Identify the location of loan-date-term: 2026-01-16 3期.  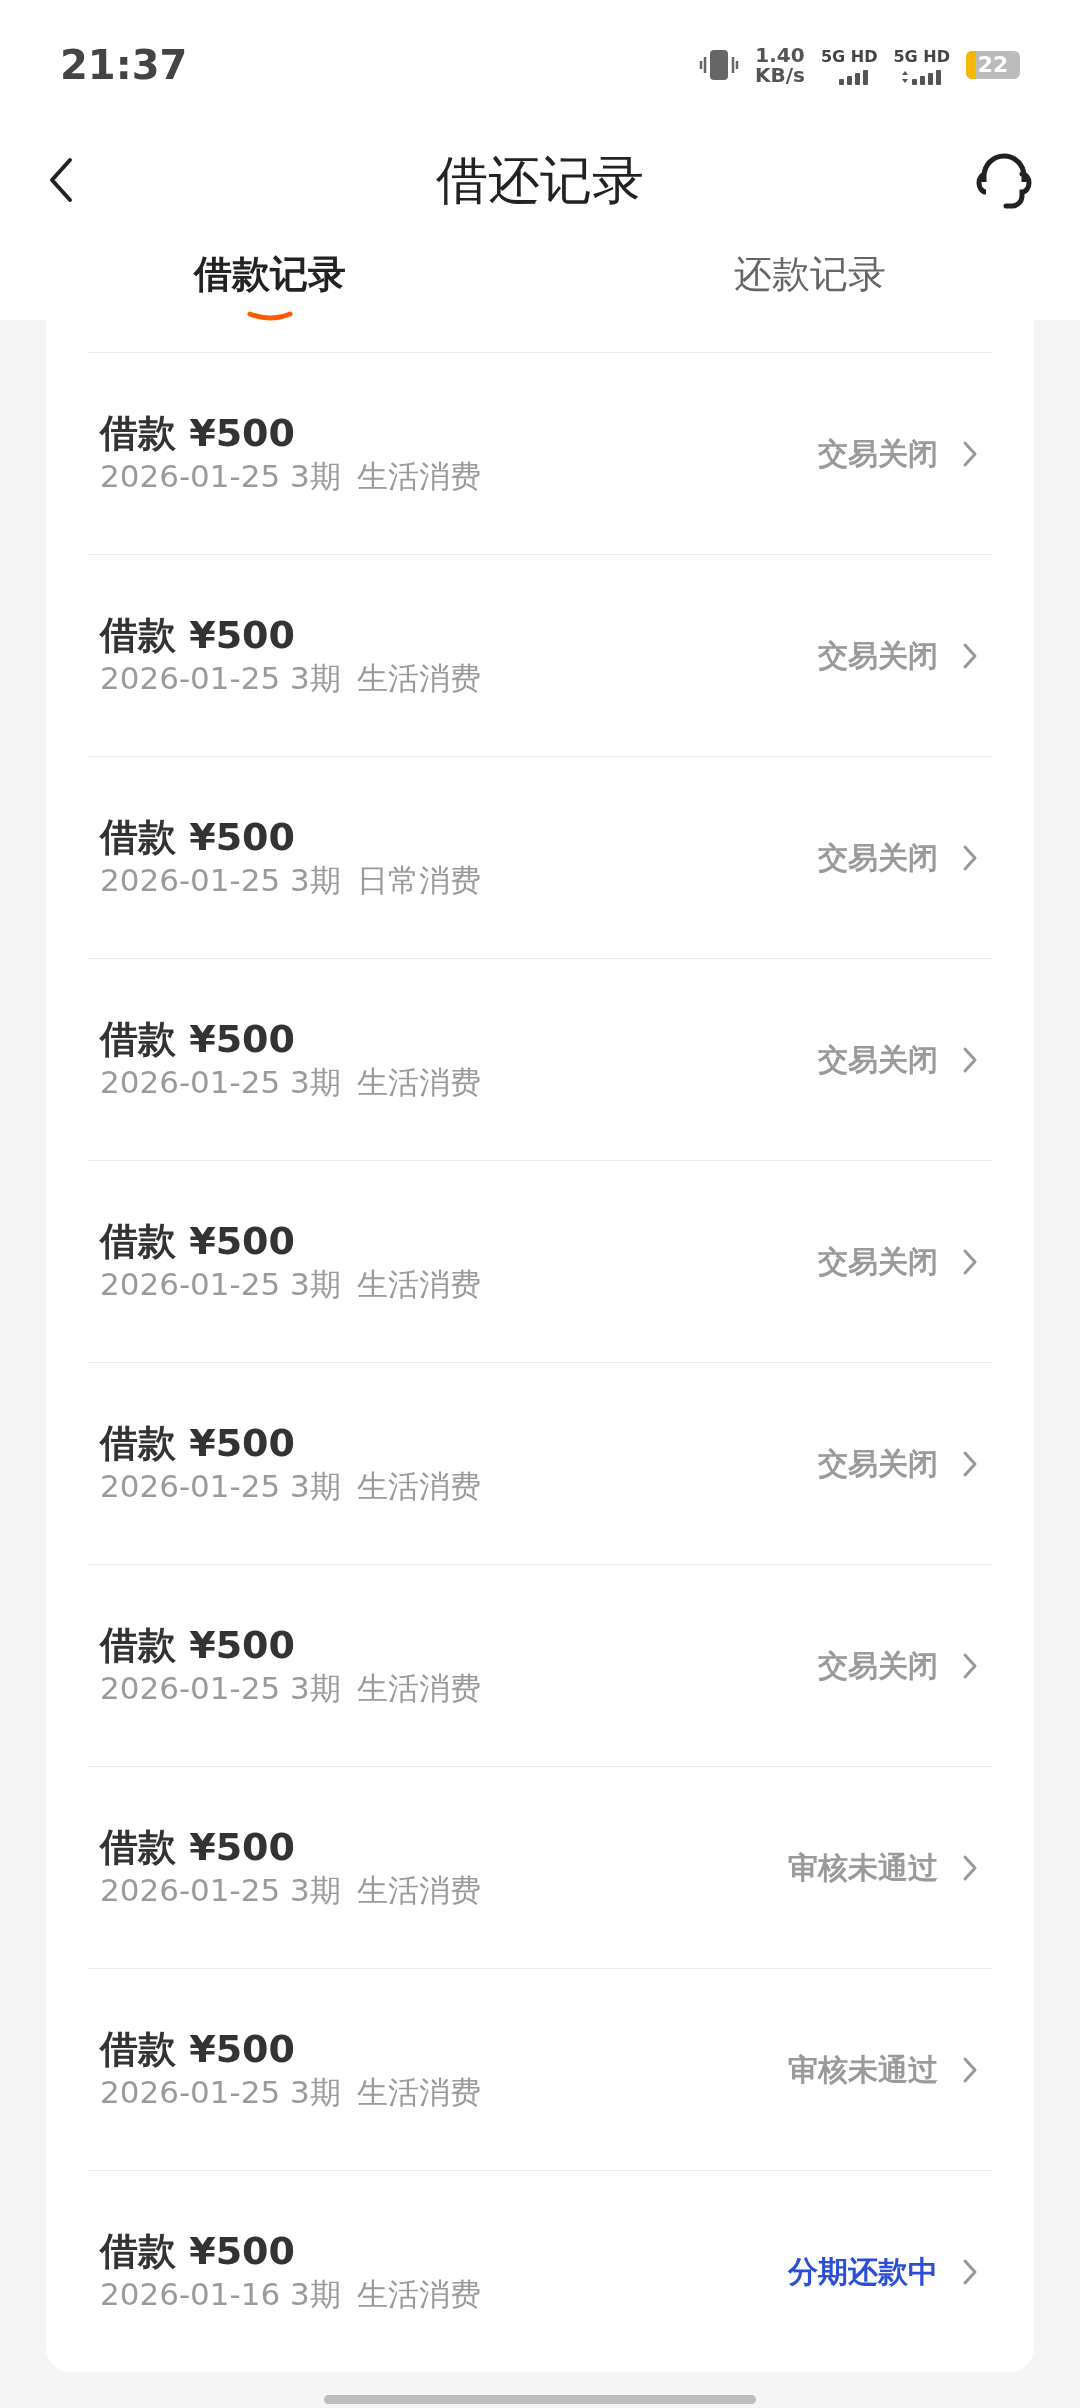
(220, 2295).